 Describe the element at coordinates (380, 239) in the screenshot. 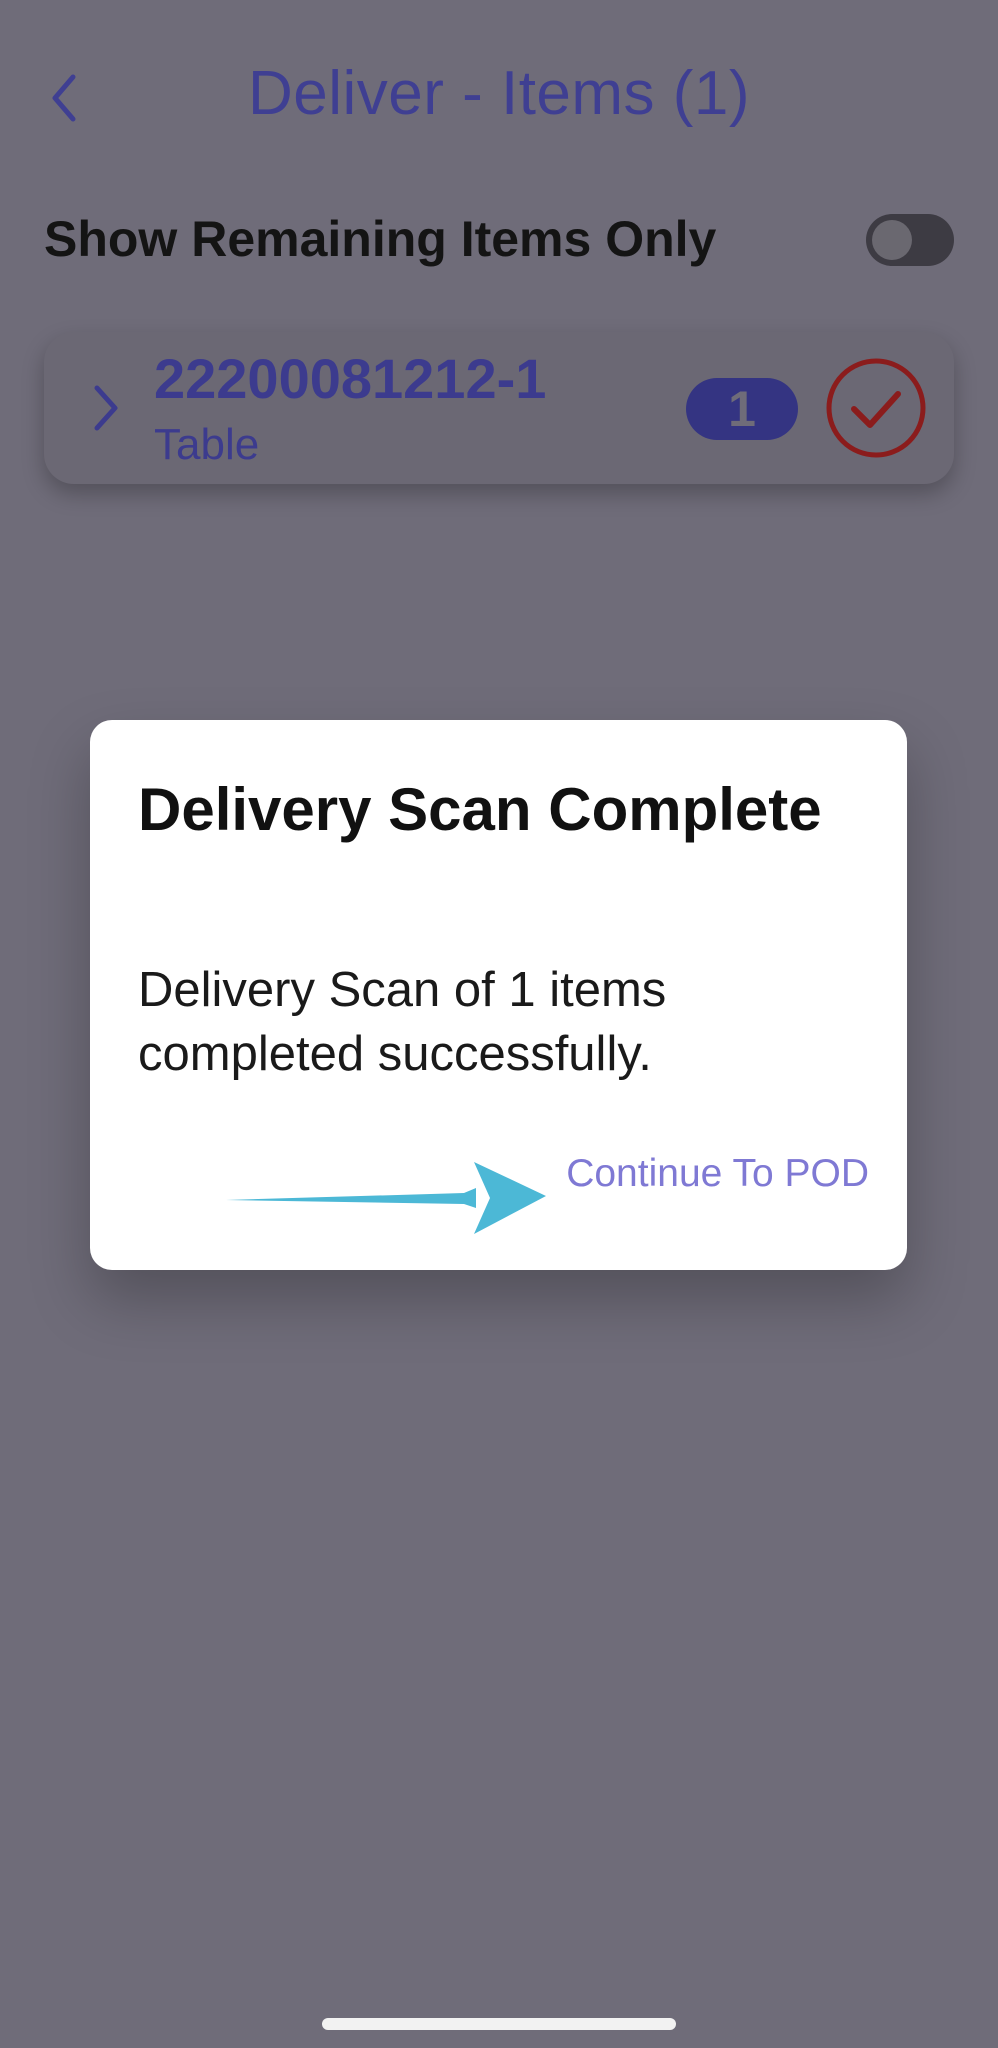

I see `show-remaining-label: Show Remaining Items Only` at that location.